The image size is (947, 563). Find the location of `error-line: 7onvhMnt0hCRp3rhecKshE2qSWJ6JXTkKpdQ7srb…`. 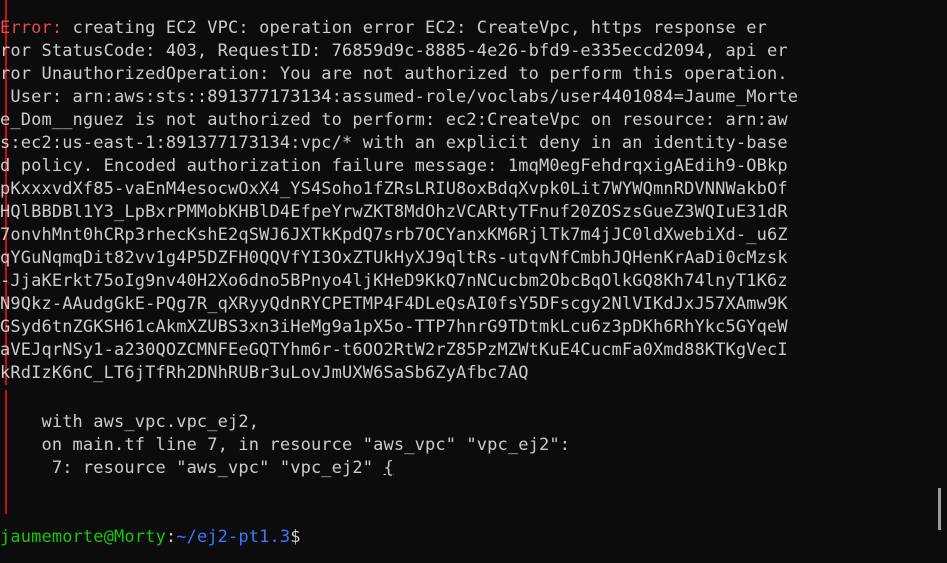

error-line: 7onvhMnt0hCRp3rhecKshE2qSWJ6JXTkKpdQ7srb… is located at coordinates (394, 235).